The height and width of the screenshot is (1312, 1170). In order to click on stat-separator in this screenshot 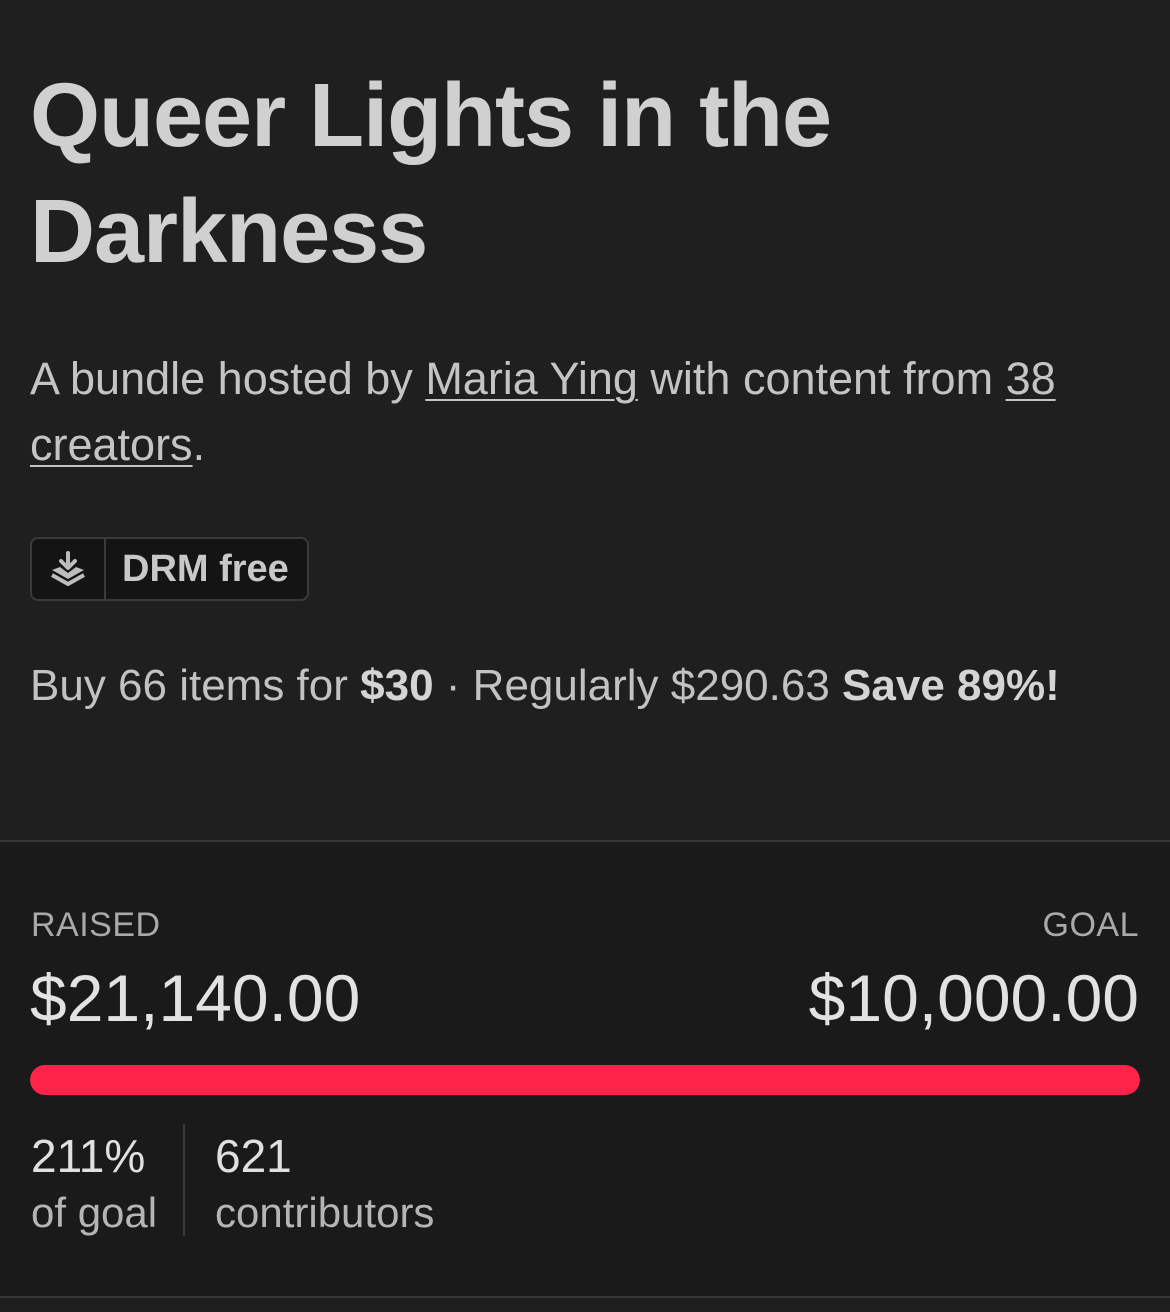, I will do `click(184, 1180)`.